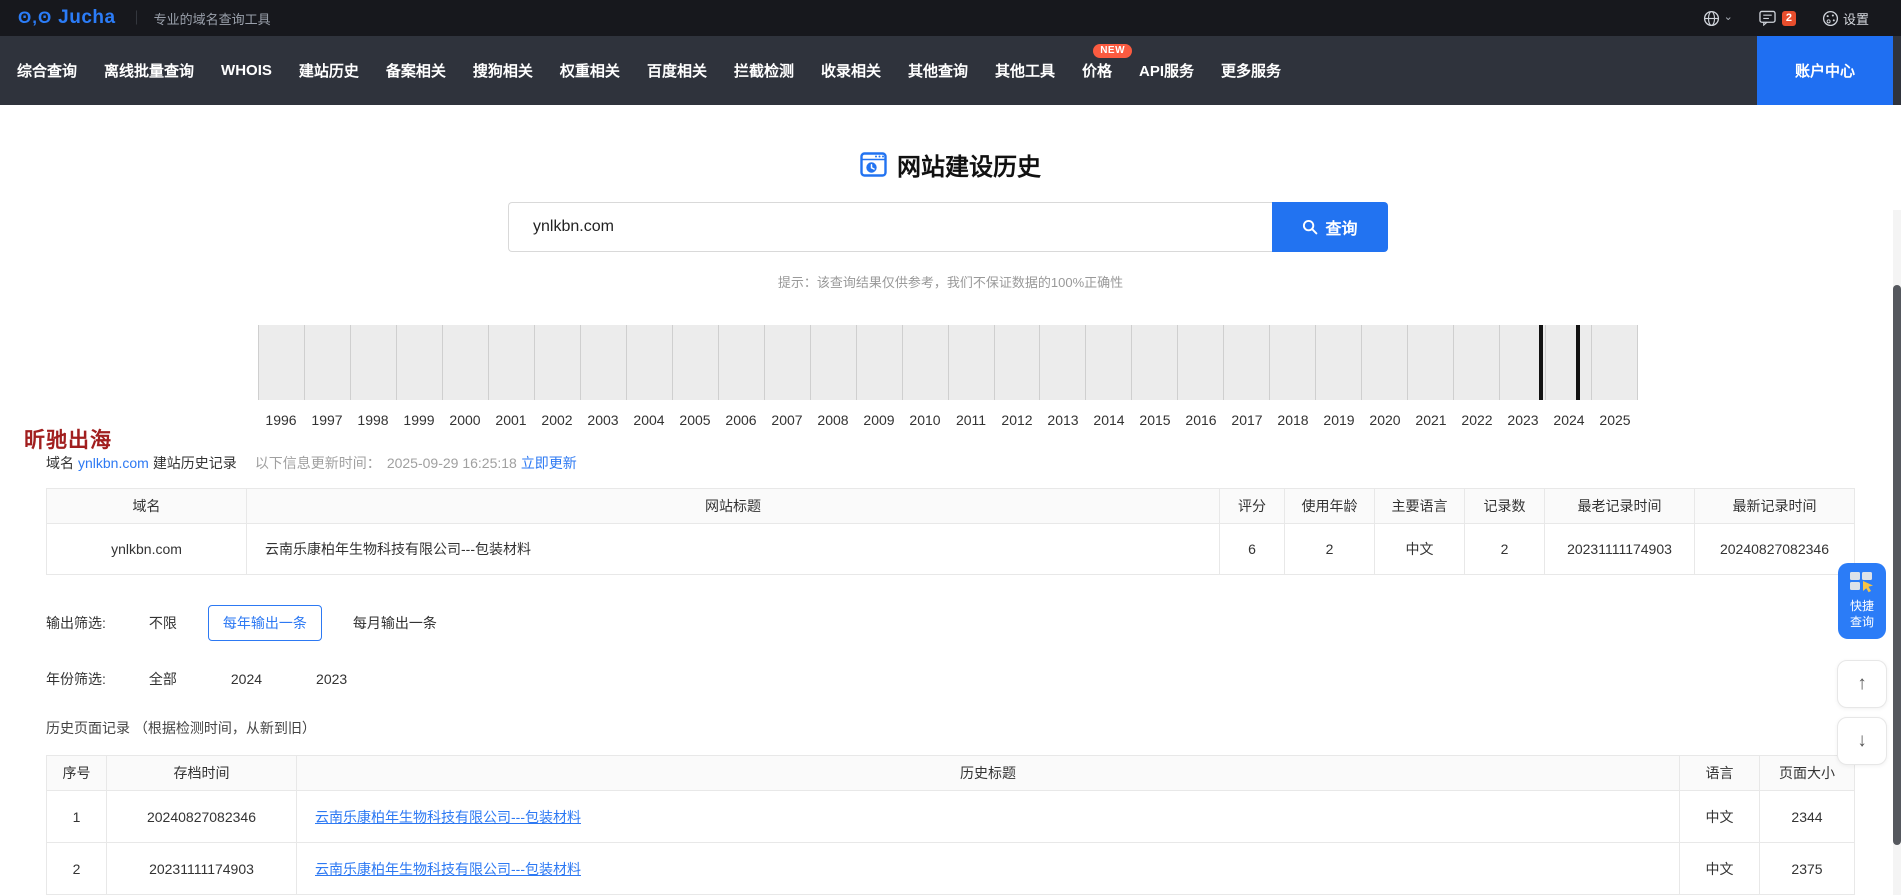  I want to click on output-filter-label: 输出筛选:, so click(76, 623).